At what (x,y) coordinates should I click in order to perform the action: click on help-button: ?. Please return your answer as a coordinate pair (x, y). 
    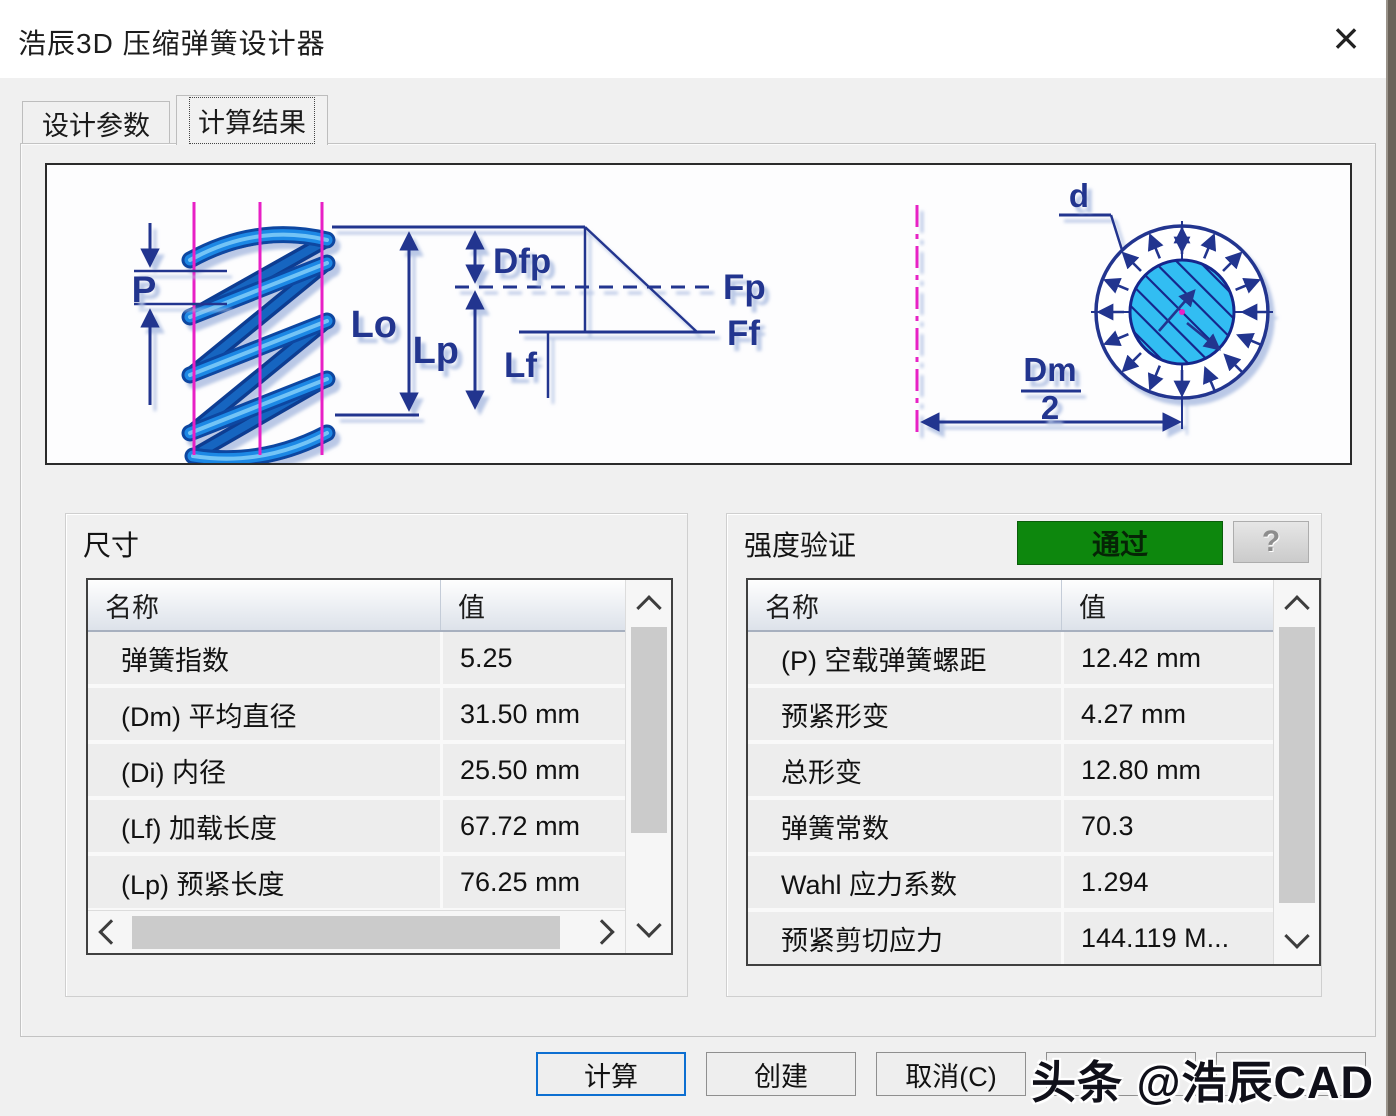
    Looking at the image, I should click on (1271, 542).